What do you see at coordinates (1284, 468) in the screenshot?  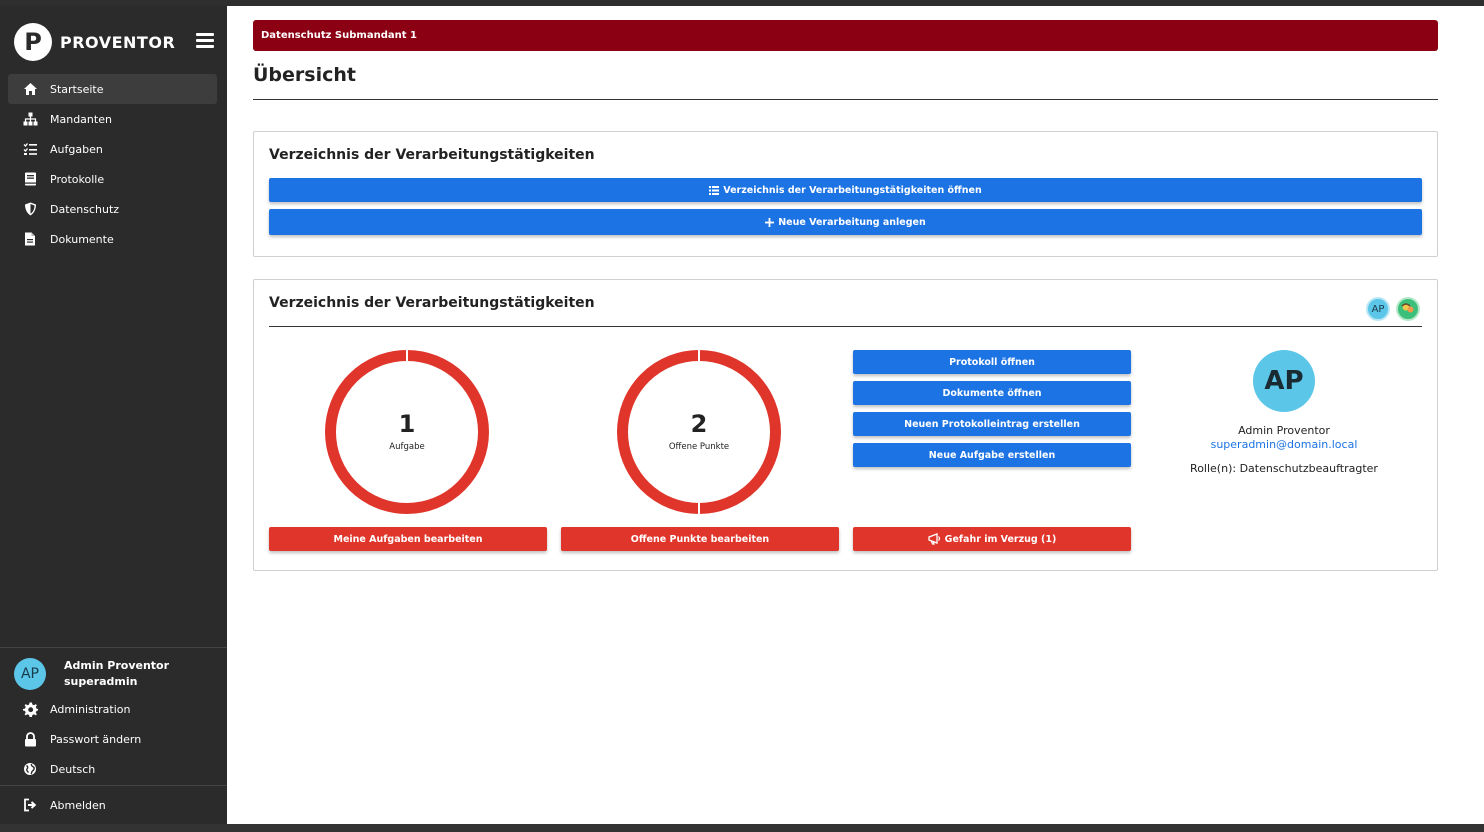 I see `profile-role: Rolle(n): Datenschutzbeauftragter` at bounding box center [1284, 468].